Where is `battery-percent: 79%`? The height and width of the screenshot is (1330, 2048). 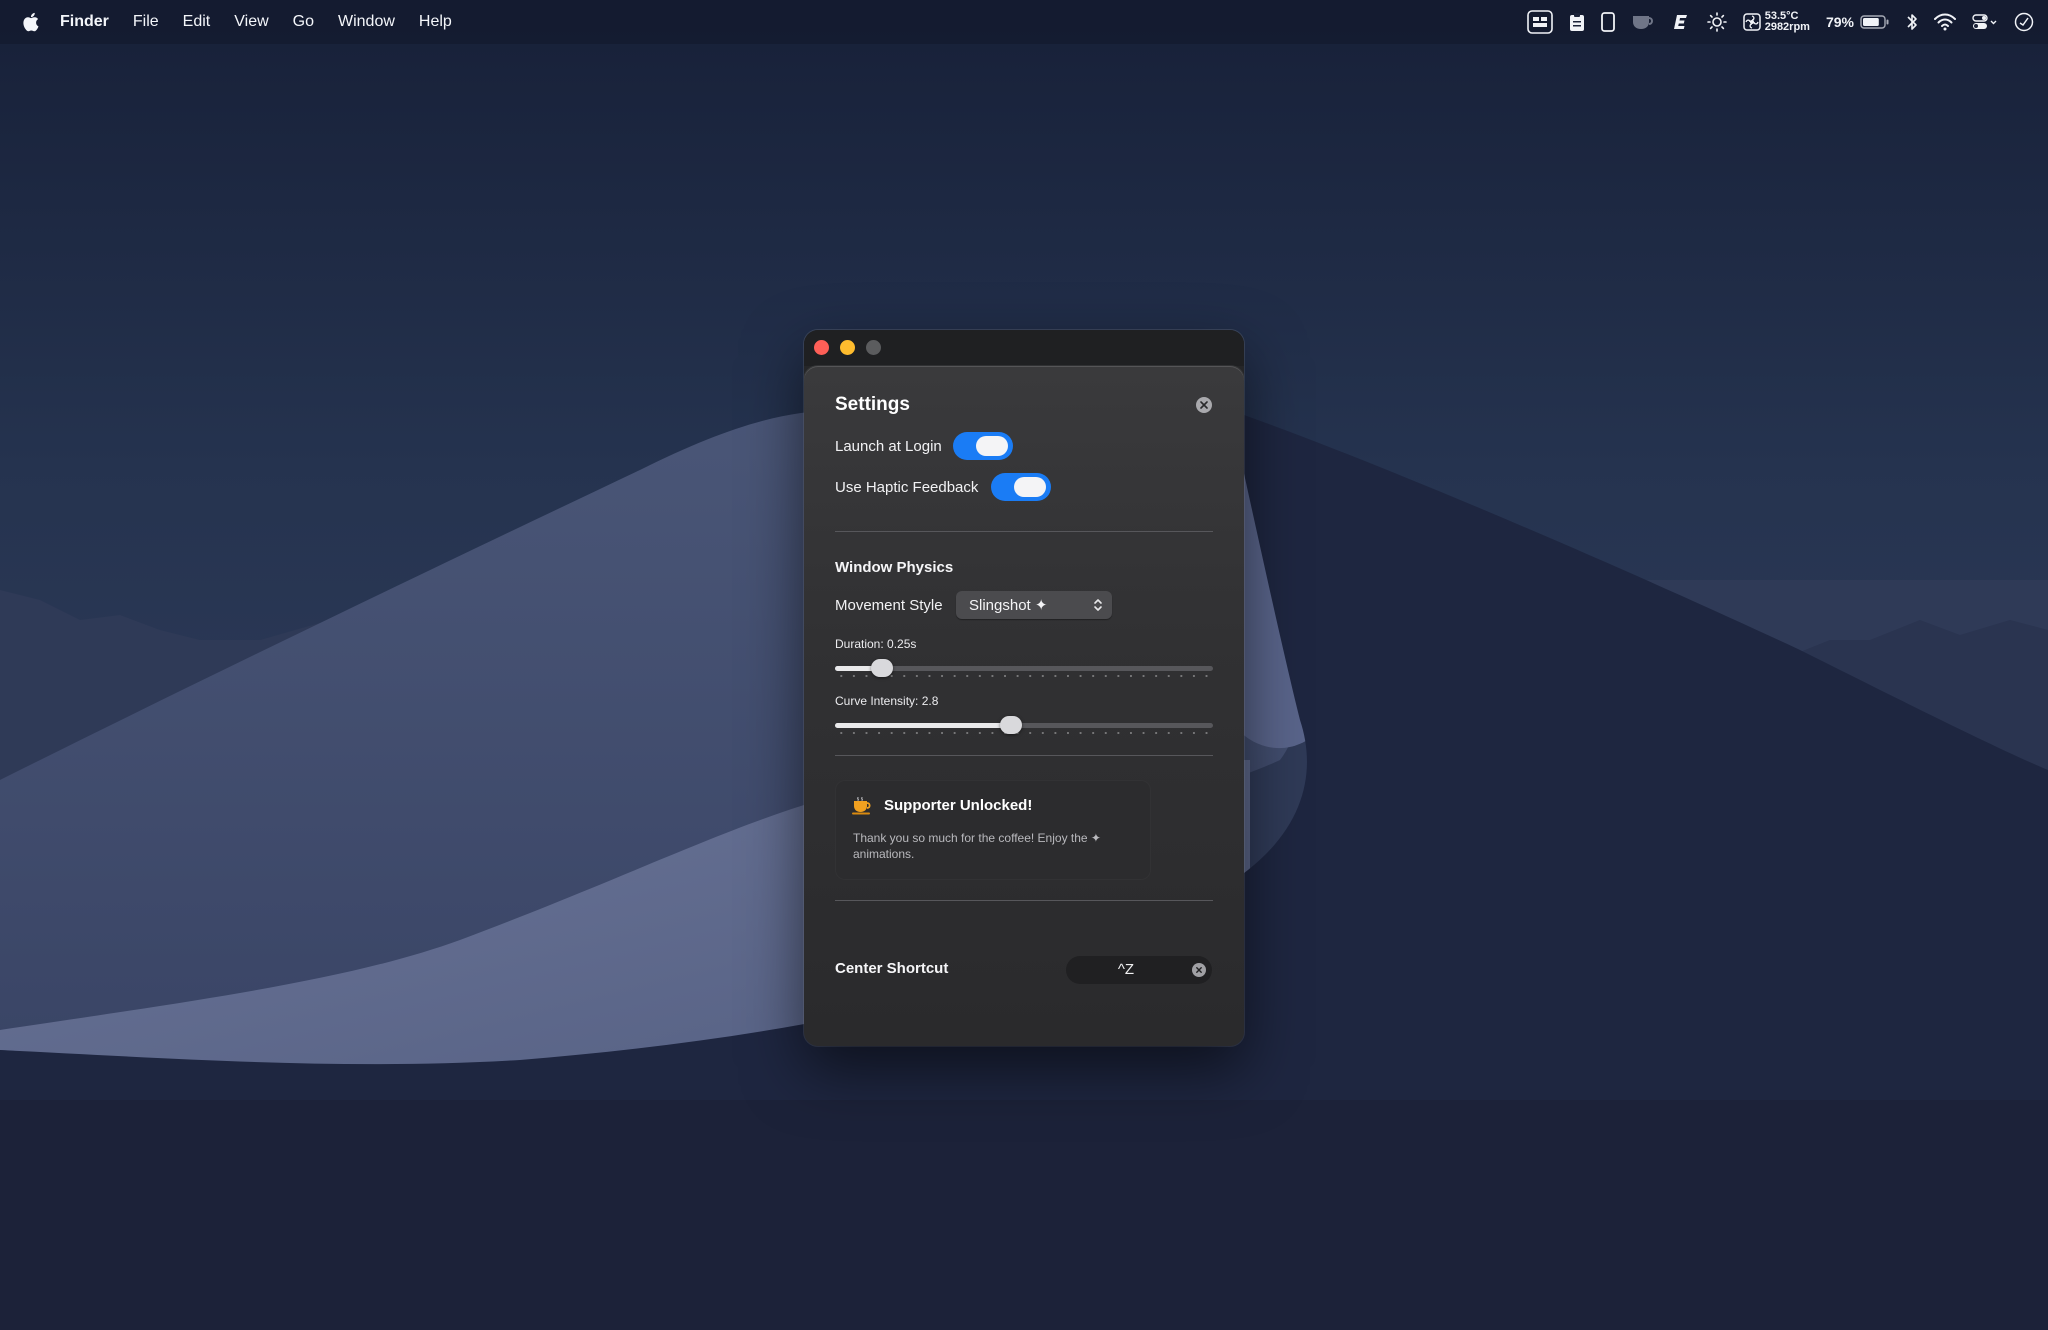 battery-percent: 79% is located at coordinates (1839, 22).